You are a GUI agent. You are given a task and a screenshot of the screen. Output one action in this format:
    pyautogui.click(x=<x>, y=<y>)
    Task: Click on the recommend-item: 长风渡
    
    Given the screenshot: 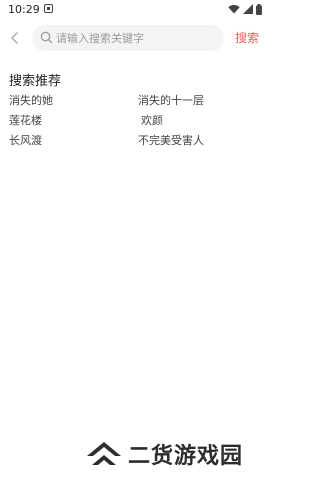 What is the action you would take?
    pyautogui.click(x=25, y=140)
    